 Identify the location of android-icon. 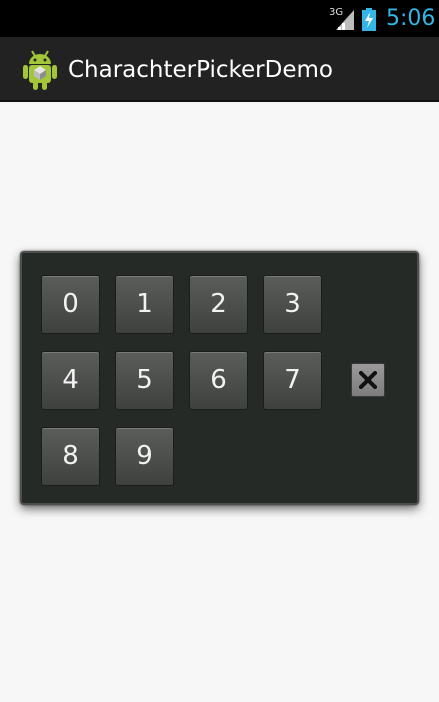
(40, 70).